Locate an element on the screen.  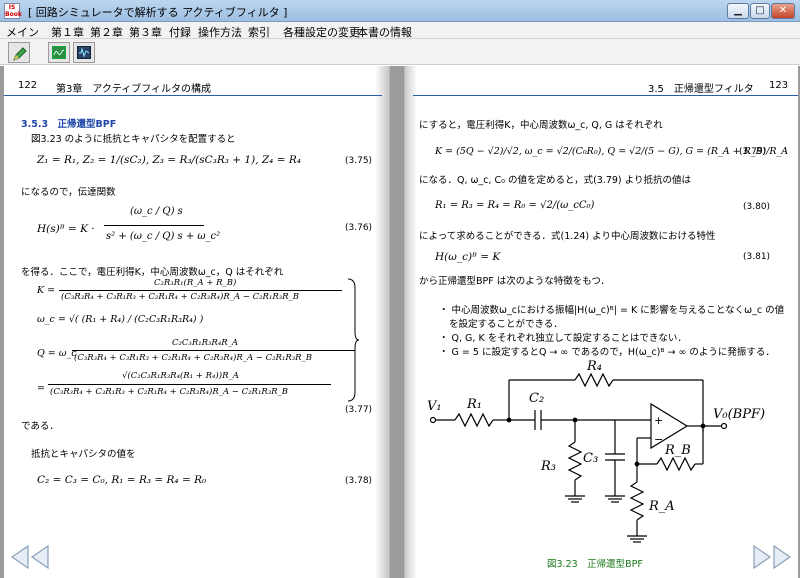
waveform-tool-button is located at coordinates (59, 52).